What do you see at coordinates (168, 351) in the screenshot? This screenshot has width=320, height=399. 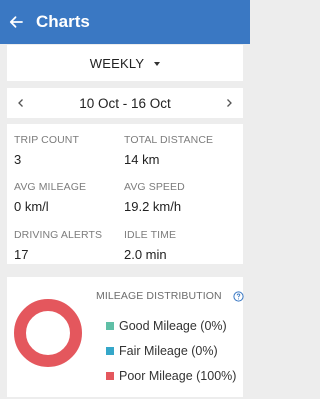 I see `legend-label: Fair Mileage (0%)` at bounding box center [168, 351].